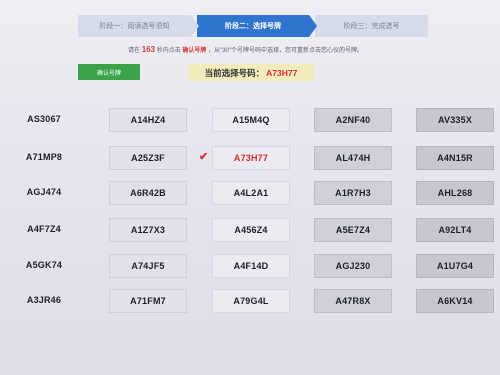 Image resolution: width=500 pixels, height=375 pixels. I want to click on plate-number: A71FM7, so click(148, 301).